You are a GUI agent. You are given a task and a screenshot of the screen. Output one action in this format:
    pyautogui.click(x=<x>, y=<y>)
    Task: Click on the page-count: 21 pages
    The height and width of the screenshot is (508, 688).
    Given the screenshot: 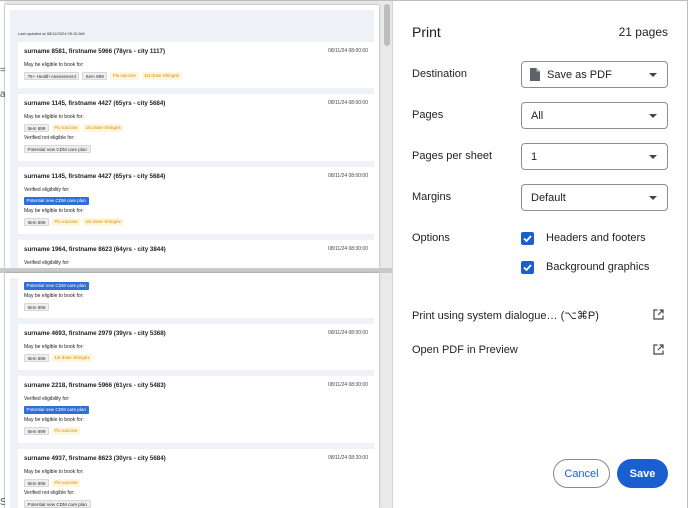 What is the action you would take?
    pyautogui.click(x=643, y=32)
    